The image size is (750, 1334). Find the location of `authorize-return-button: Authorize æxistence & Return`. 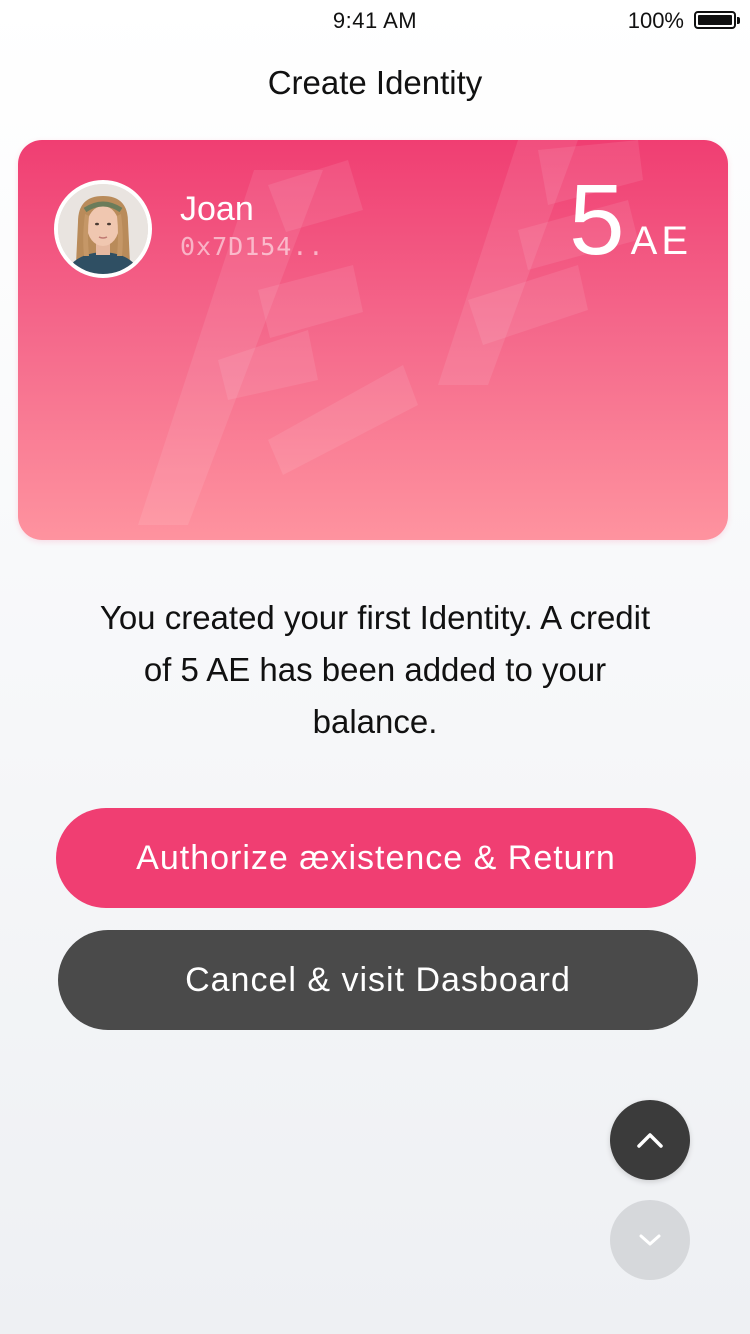

authorize-return-button: Authorize æxistence & Return is located at coordinates (376, 858).